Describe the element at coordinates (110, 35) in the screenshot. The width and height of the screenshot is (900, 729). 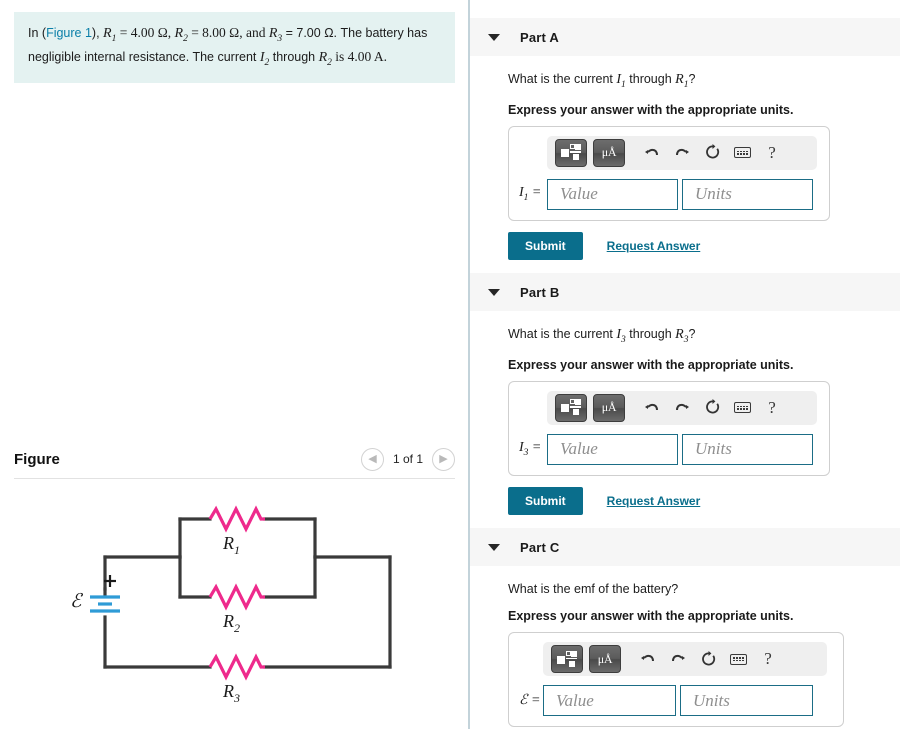
I see `r1-symbol: R1` at that location.